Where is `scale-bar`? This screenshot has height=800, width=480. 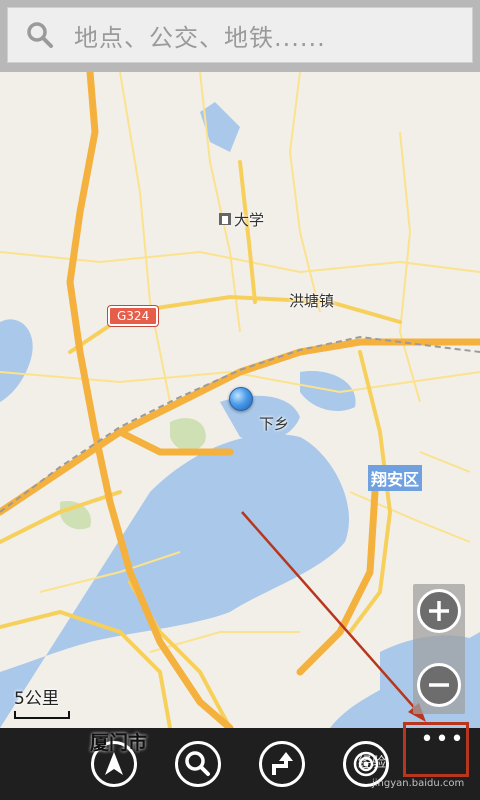 scale-bar is located at coordinates (42, 715).